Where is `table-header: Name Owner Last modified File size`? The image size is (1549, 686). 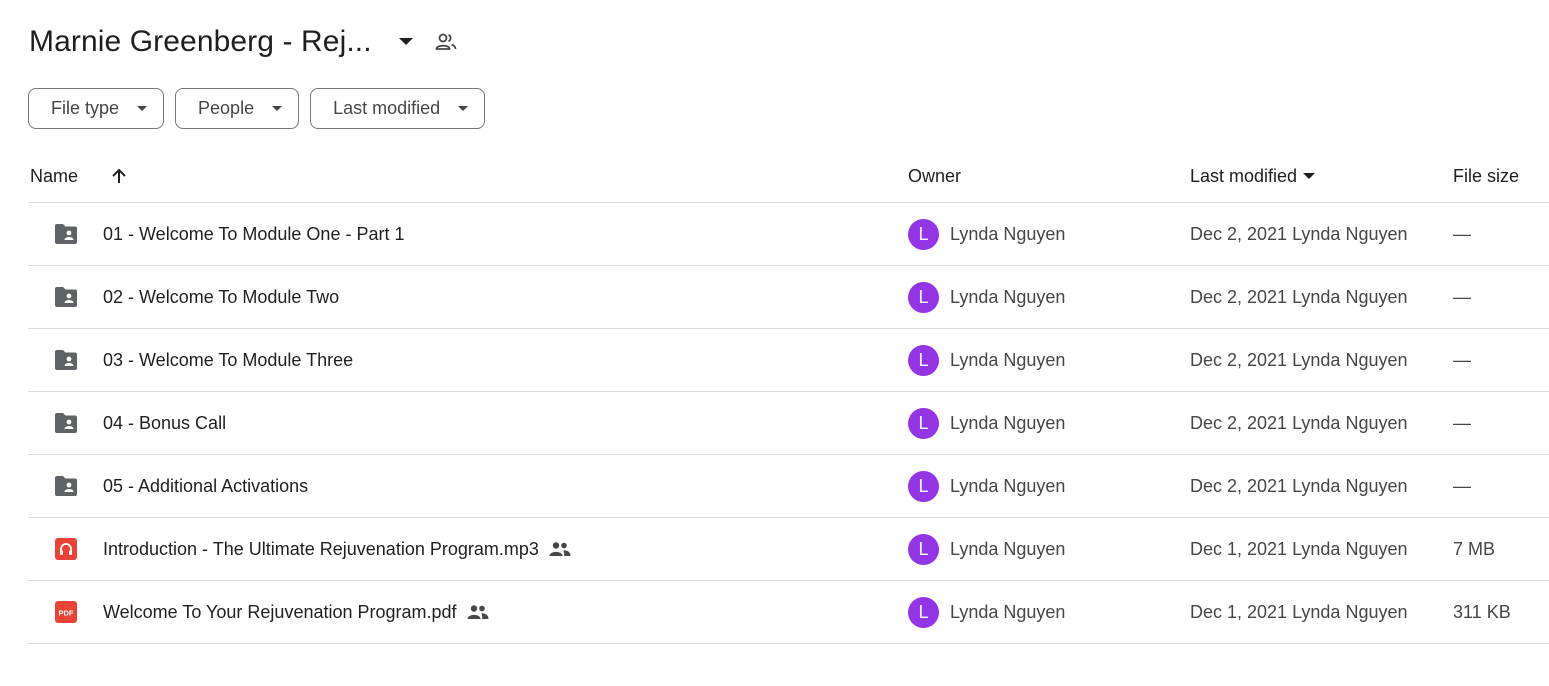 table-header: Name Owner Last modified File size is located at coordinates (788, 176).